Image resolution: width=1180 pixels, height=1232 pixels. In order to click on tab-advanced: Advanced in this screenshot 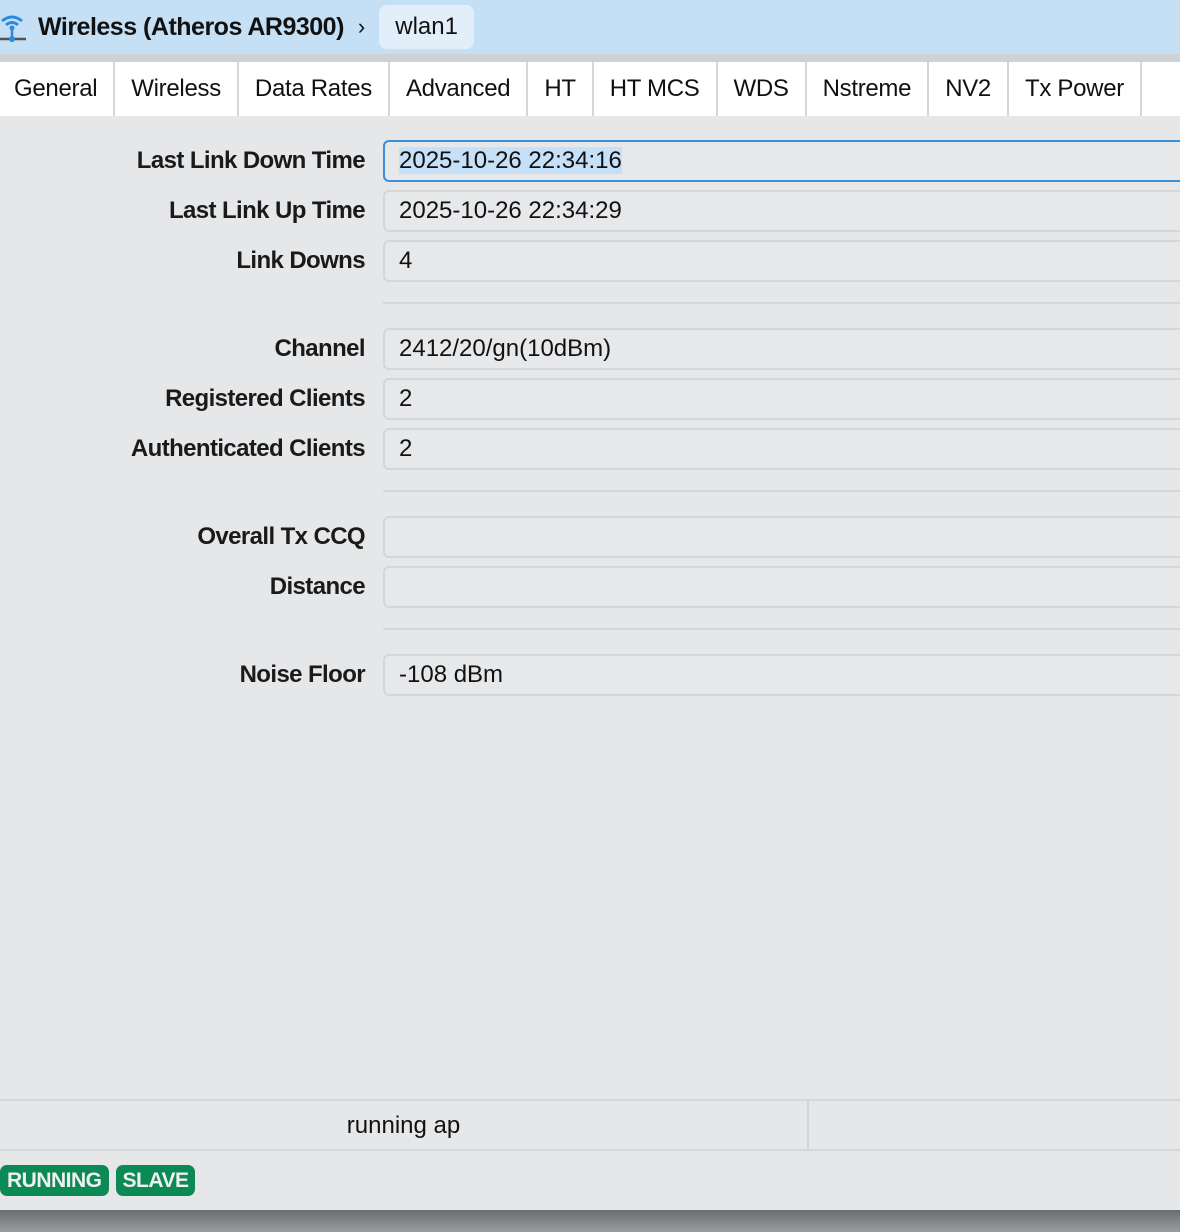, I will do `click(459, 89)`.